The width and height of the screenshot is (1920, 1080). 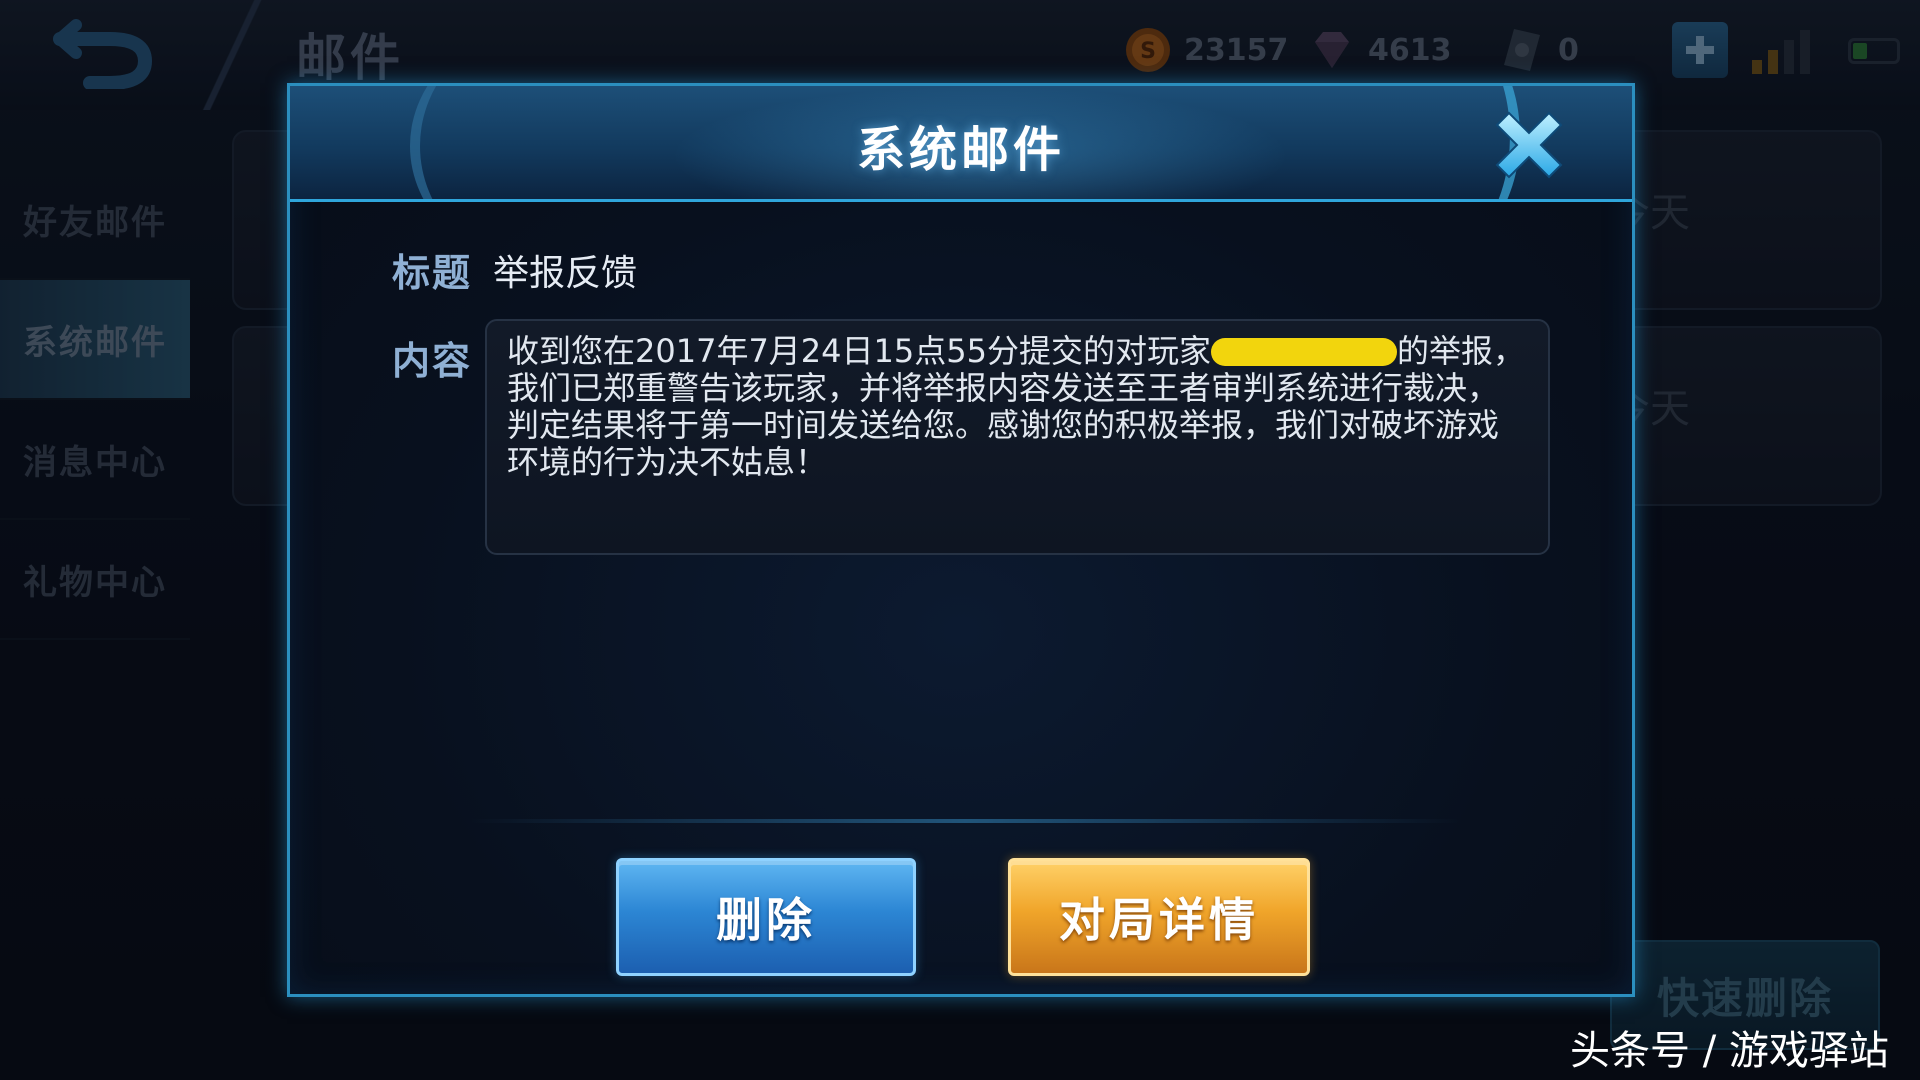 What do you see at coordinates (960, 150) in the screenshot?
I see `dialog-title: 系统邮件` at bounding box center [960, 150].